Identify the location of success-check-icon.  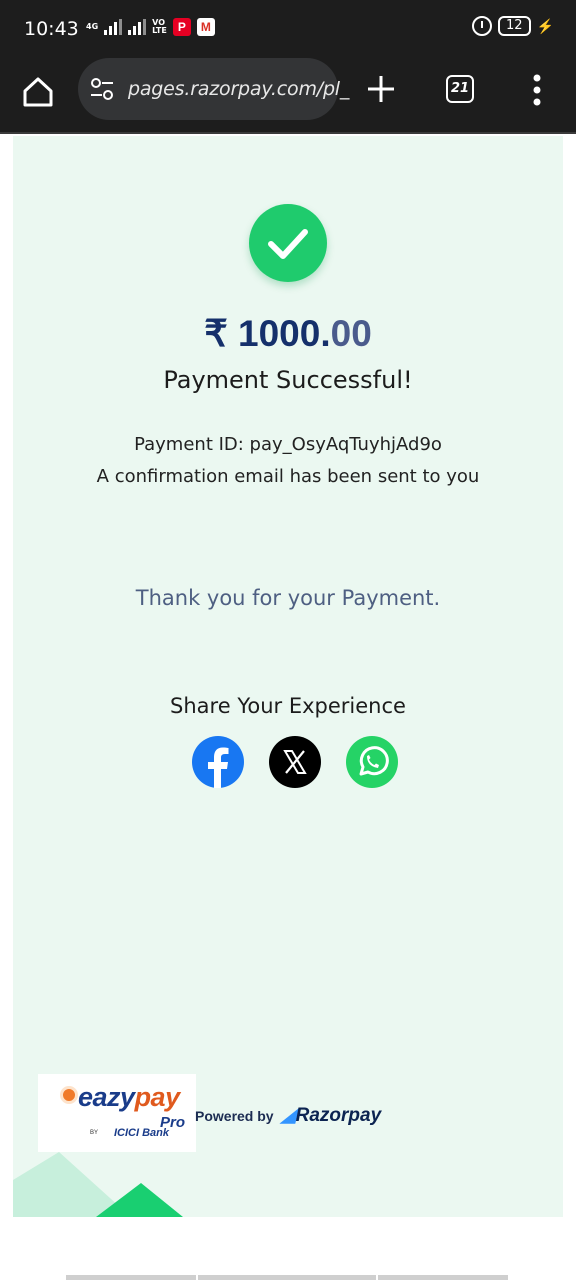
(288, 243).